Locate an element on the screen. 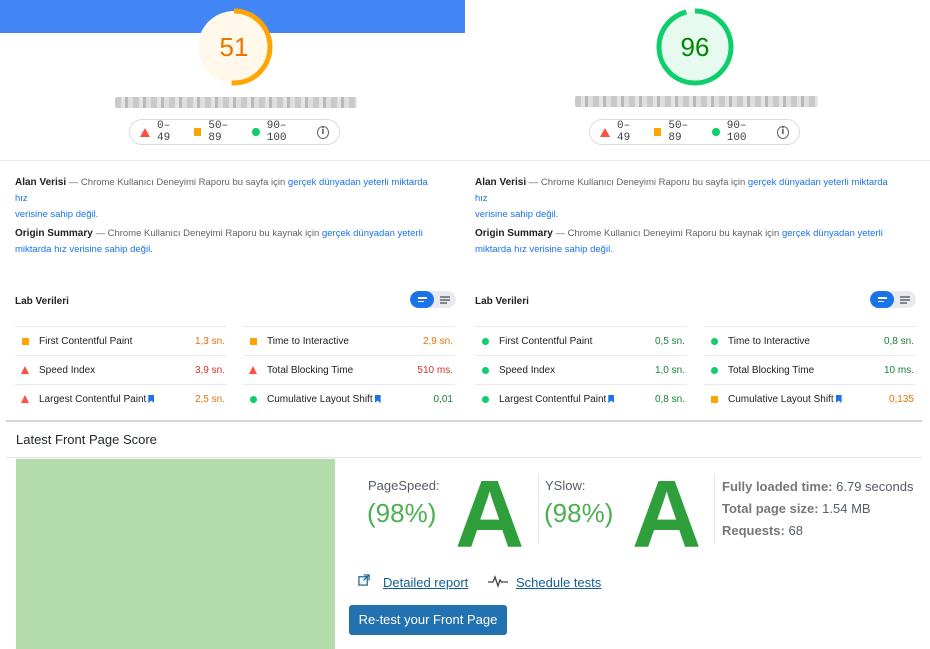 The width and height of the screenshot is (930, 649). requests-label: Requests: is located at coordinates (753, 530).